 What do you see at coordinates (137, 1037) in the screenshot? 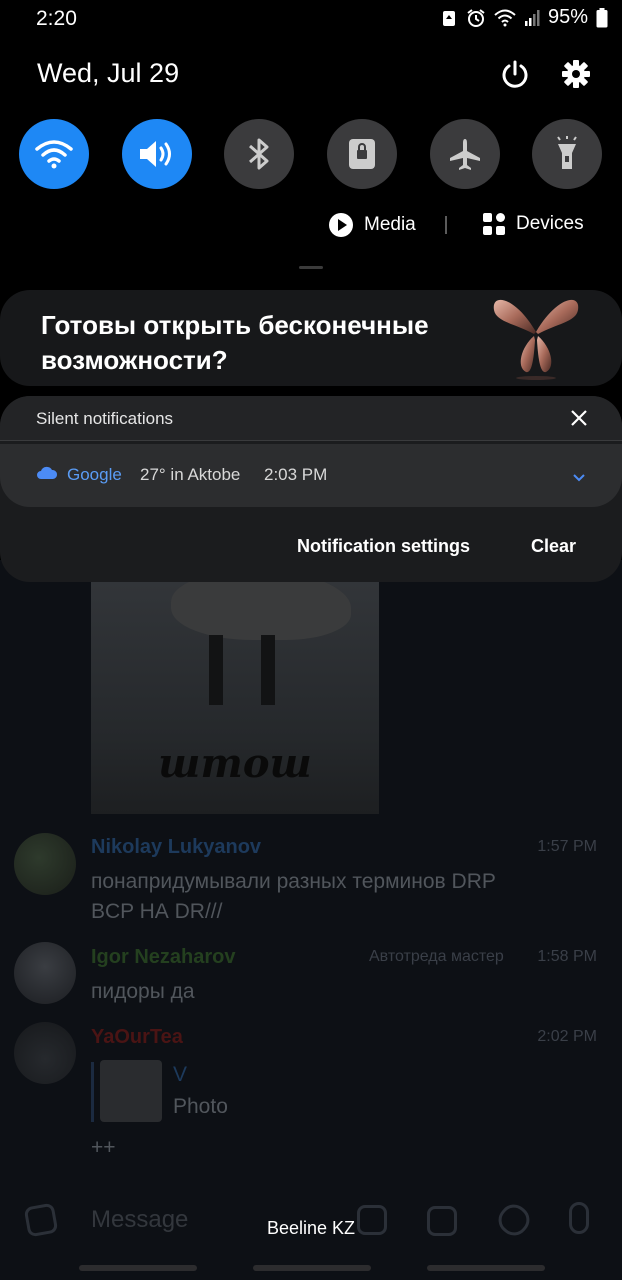
I see `sender-name: YaOurTea` at bounding box center [137, 1037].